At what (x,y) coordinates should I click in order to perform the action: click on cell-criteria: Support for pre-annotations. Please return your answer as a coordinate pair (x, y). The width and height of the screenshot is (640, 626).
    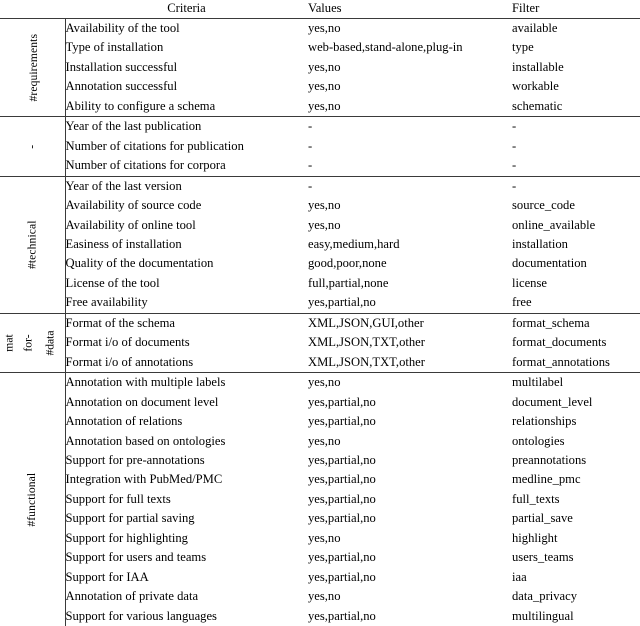
    Looking at the image, I should click on (186, 460).